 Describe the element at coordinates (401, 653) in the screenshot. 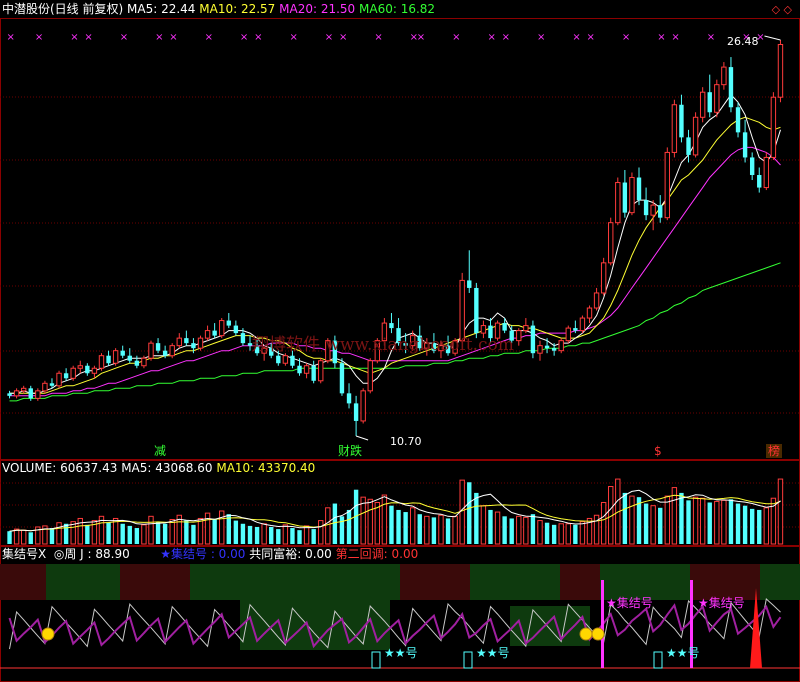

I see `stars-signal-1: ★★号` at that location.